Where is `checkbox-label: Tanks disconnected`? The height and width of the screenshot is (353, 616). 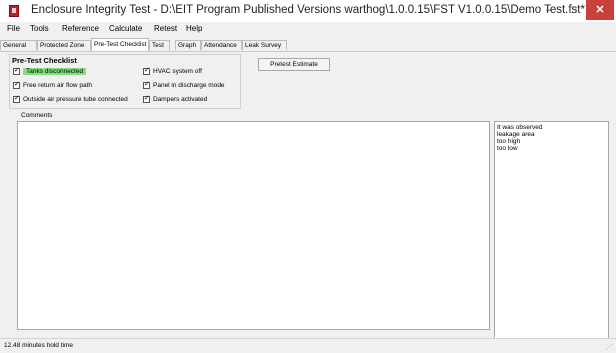 checkbox-label: Tanks disconnected is located at coordinates (55, 71).